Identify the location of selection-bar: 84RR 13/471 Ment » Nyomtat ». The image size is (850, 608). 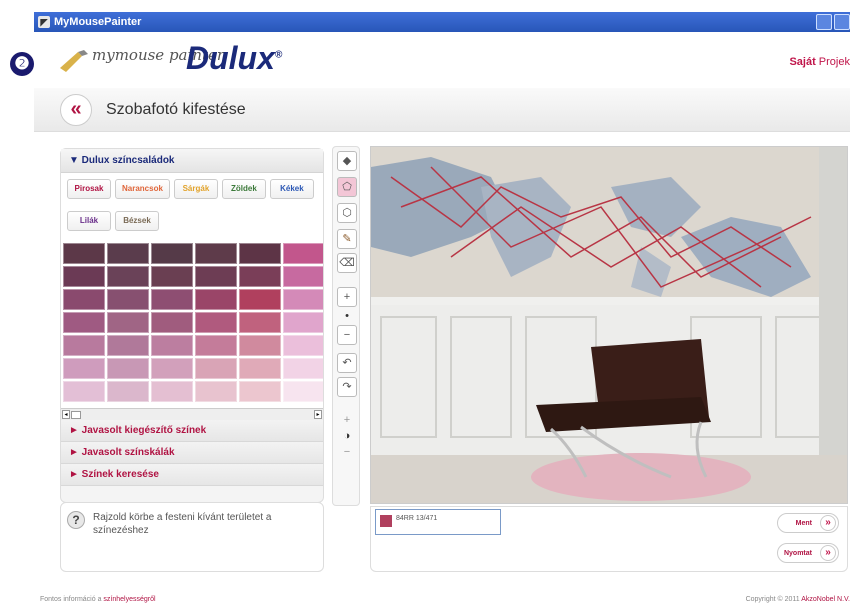
(609, 539).